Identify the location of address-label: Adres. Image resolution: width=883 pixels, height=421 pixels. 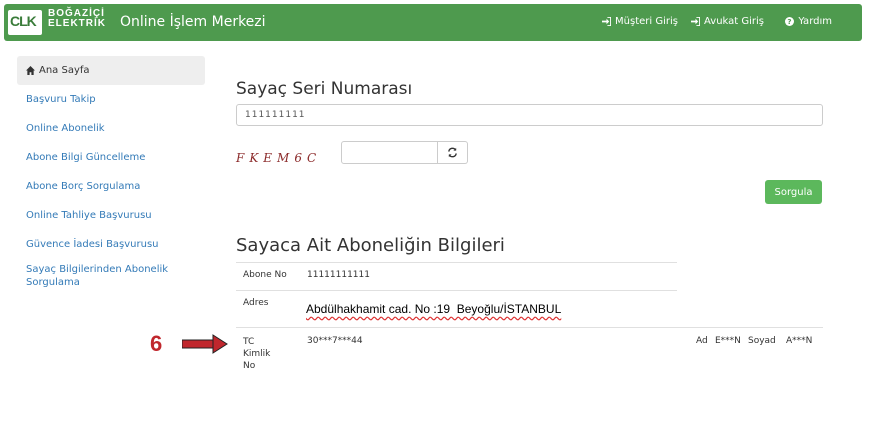
(256, 303).